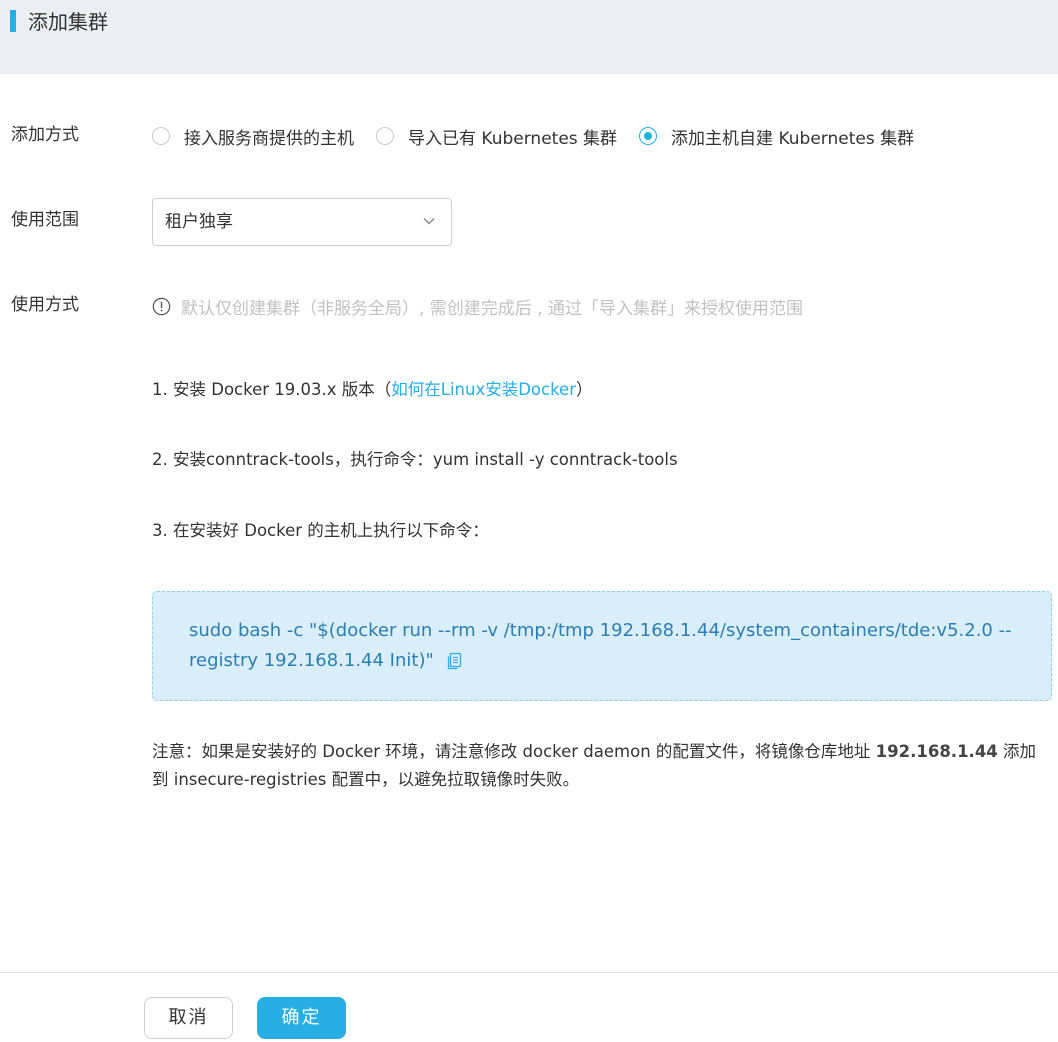 This screenshot has width=1058, height=1042. What do you see at coordinates (454, 661) in the screenshot?
I see `copy-icon` at bounding box center [454, 661].